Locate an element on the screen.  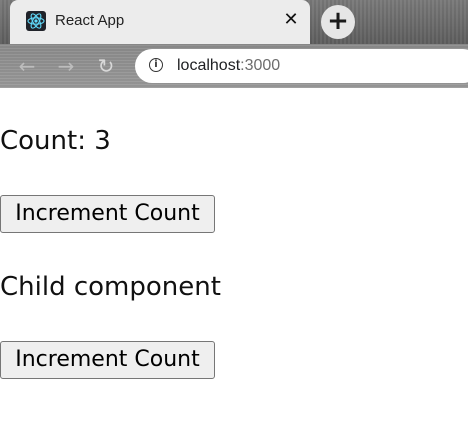
browser-tab: React App ✕ is located at coordinates (160, 22).